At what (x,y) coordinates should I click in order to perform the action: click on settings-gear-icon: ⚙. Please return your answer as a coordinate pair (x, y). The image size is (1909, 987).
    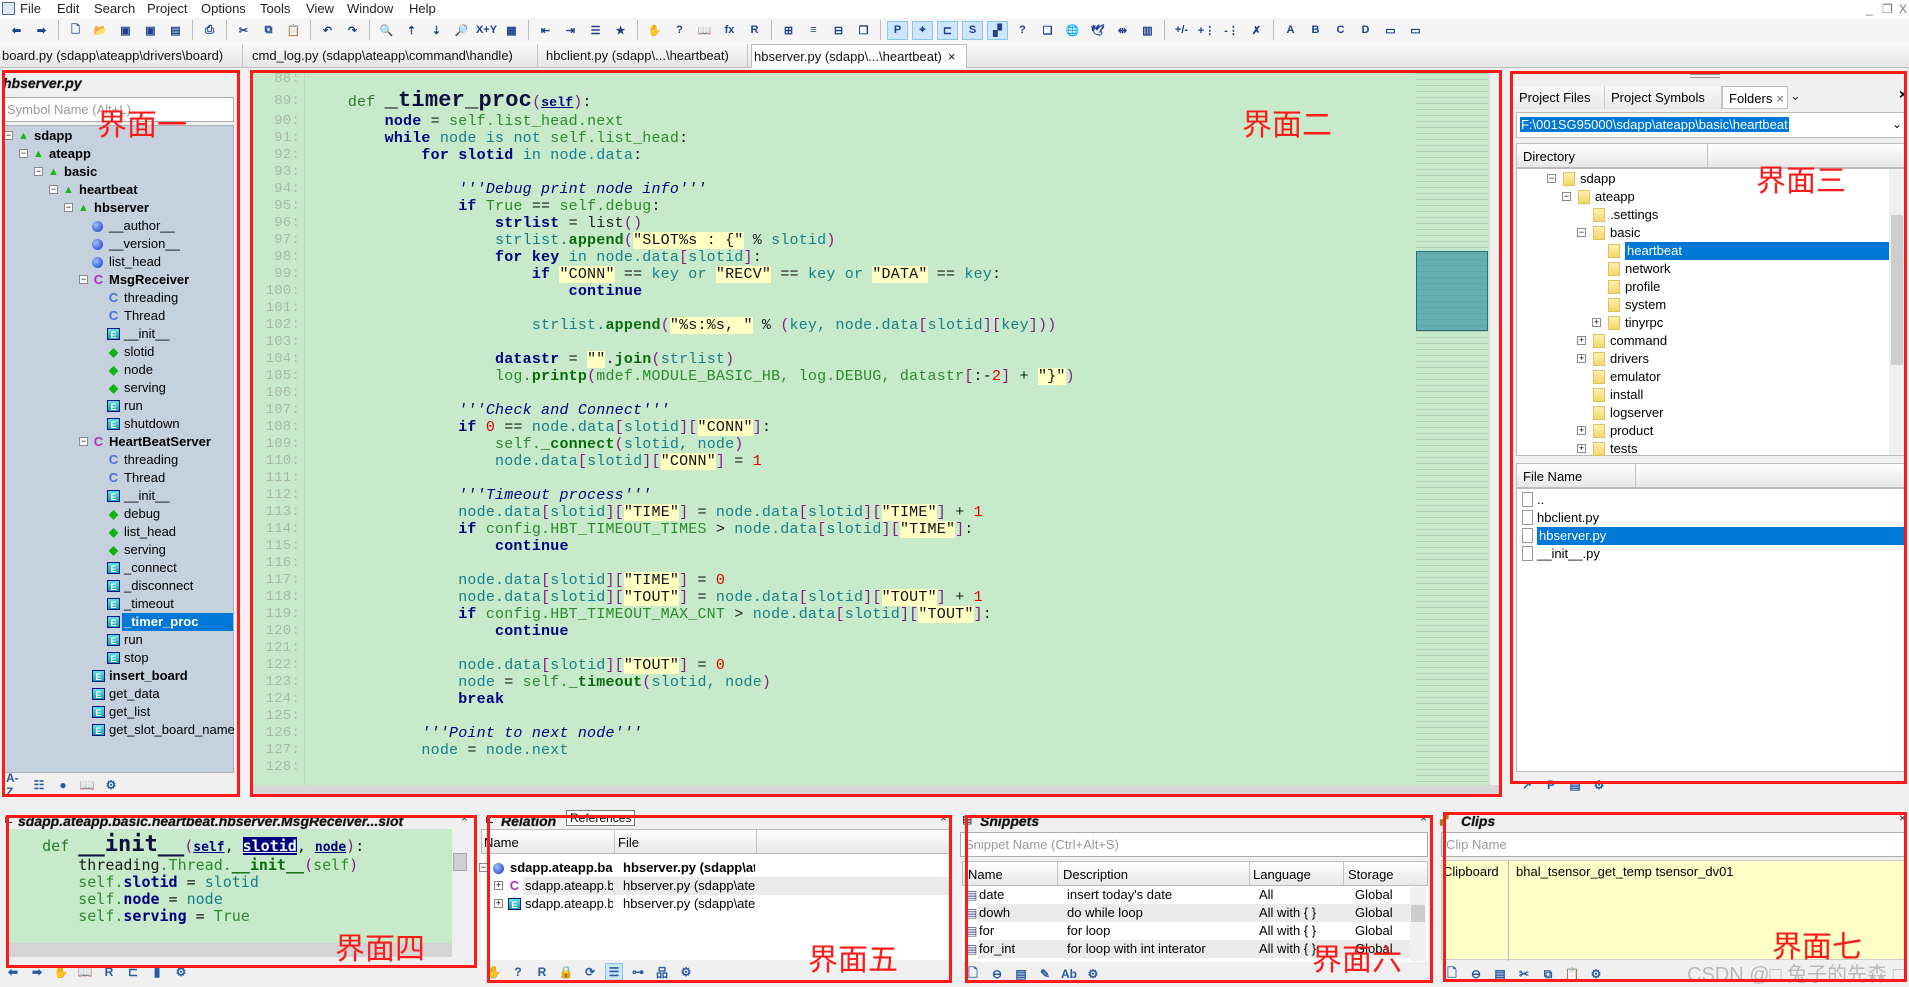
    Looking at the image, I should click on (181, 972).